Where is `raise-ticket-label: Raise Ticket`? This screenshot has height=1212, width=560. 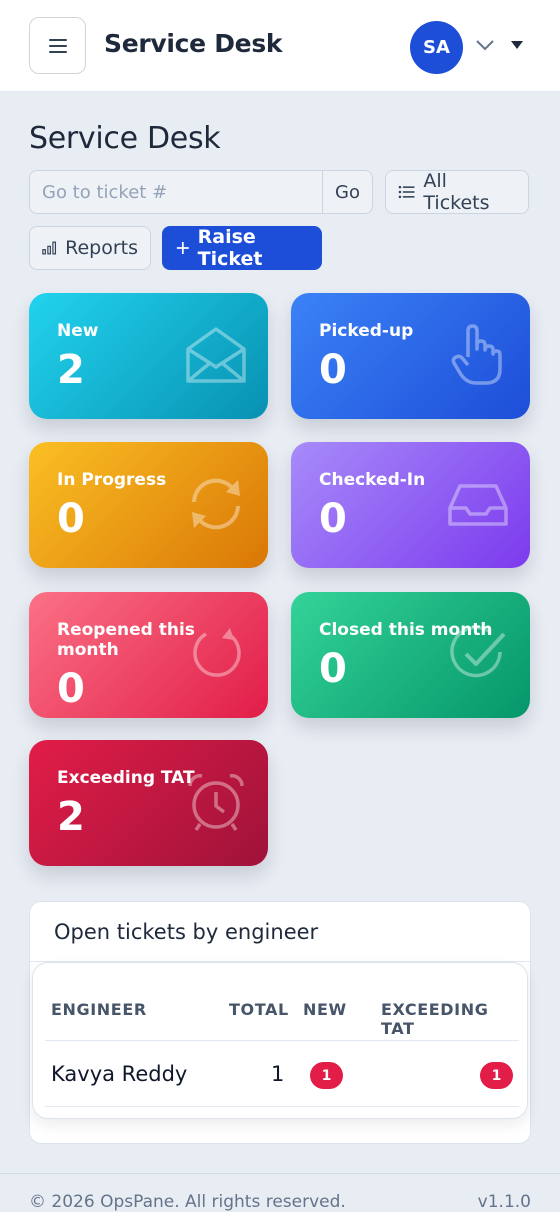 raise-ticket-label: Raise Ticket is located at coordinates (230, 248).